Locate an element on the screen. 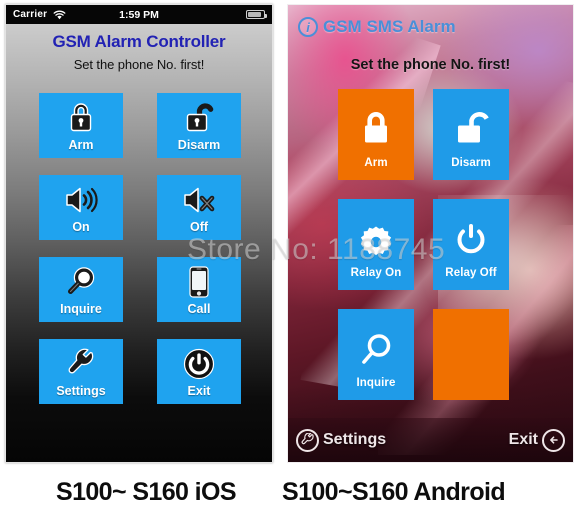  ios-status-bar: Carrier 1:59 PM is located at coordinates (139, 14).